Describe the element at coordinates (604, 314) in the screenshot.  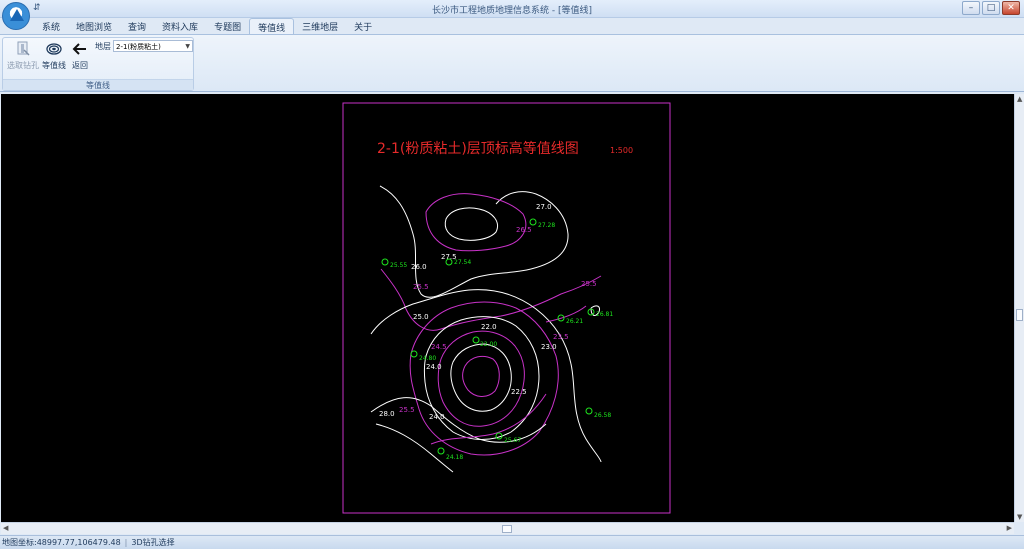
I see `borehole-label: 26.81` at that location.